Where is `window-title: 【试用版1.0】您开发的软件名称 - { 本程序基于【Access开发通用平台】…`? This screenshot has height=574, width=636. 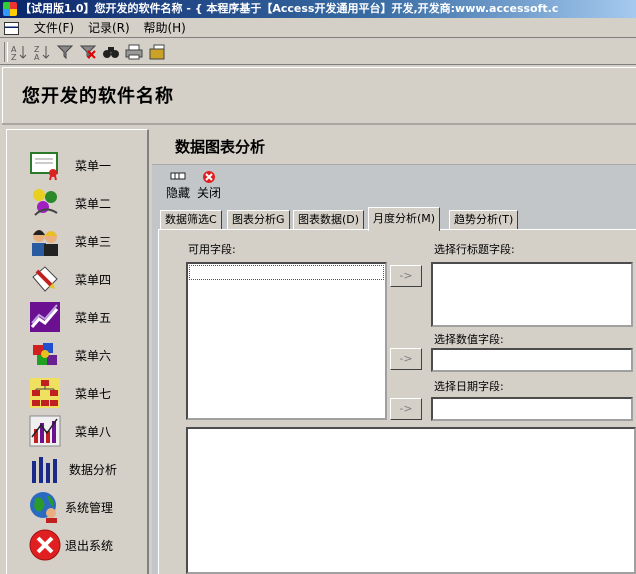 window-title: 【试用版1.0】您开发的软件名称 - { 本程序基于【Access开发通用平台】… is located at coordinates (289, 8).